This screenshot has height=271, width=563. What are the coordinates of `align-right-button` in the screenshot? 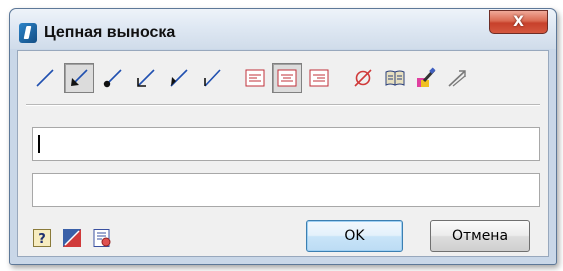 It's located at (319, 78).